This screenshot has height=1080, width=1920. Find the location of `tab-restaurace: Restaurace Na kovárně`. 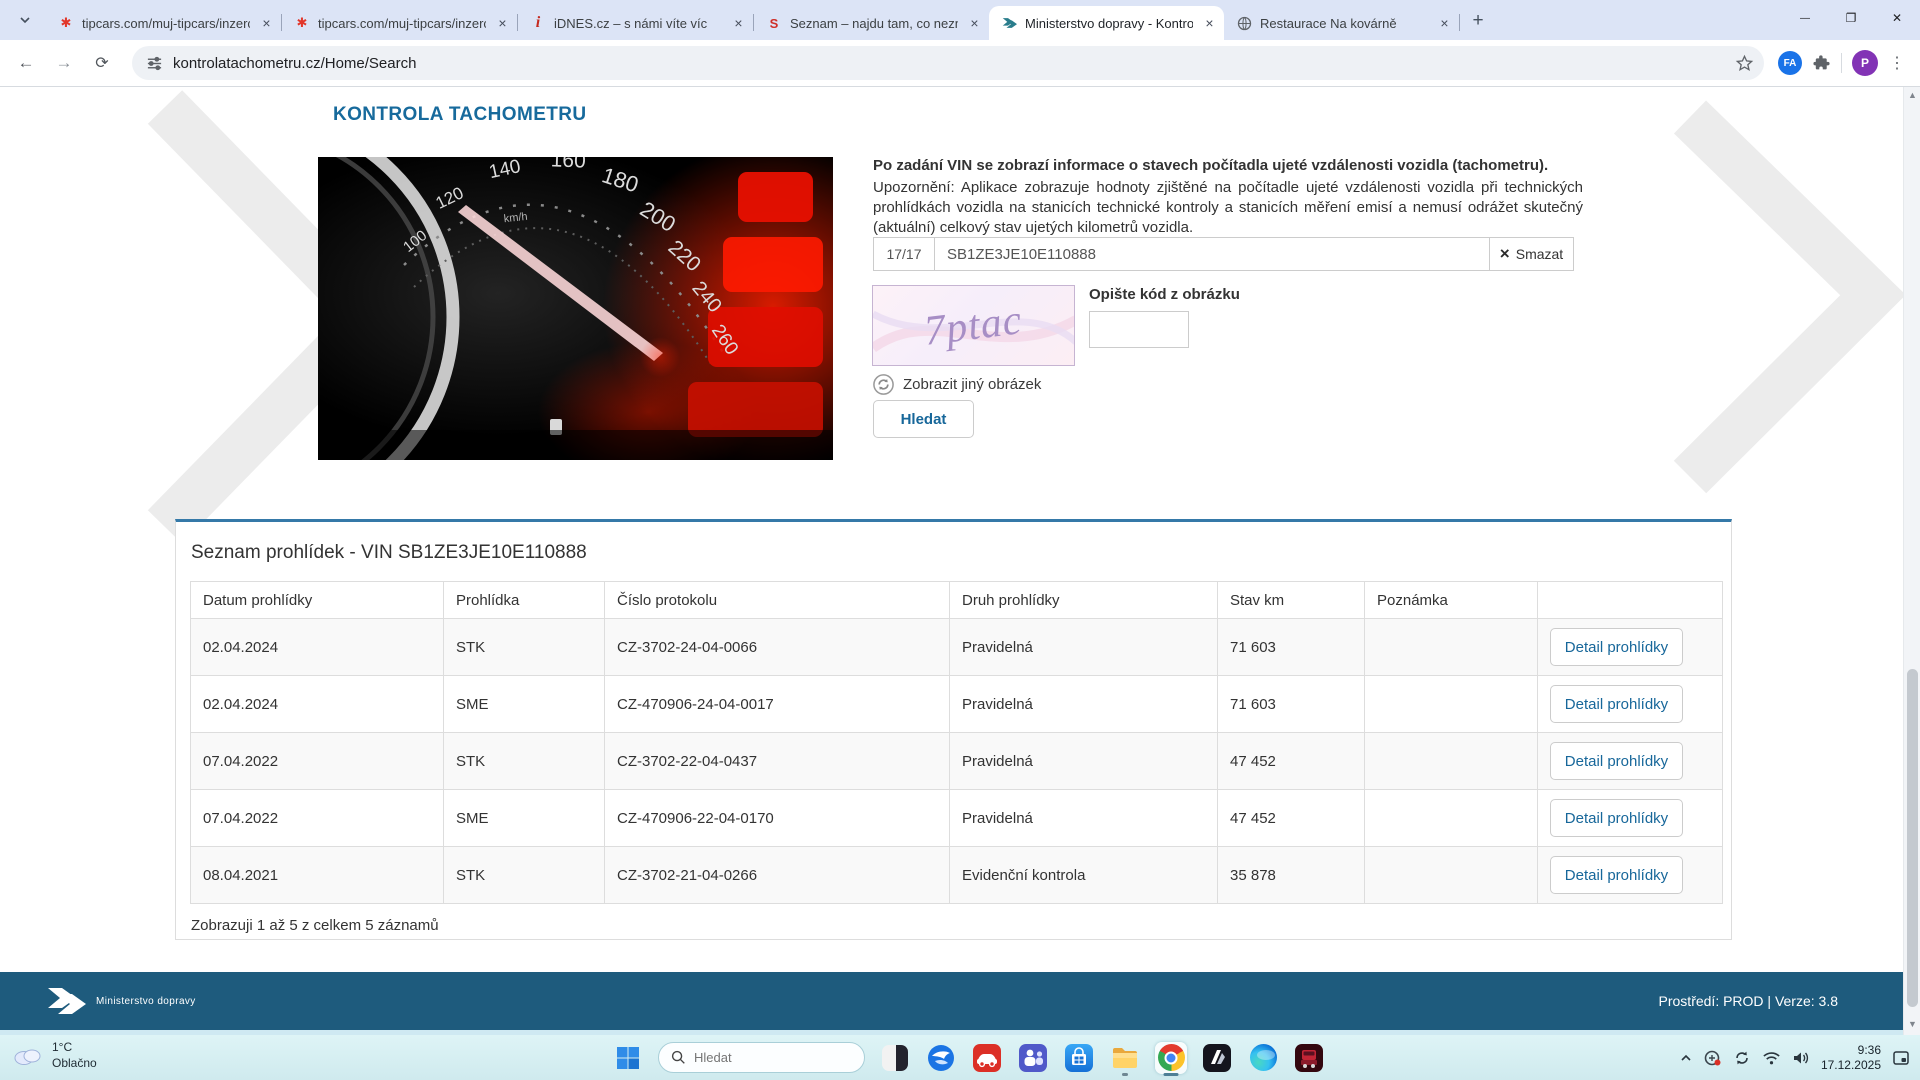

tab-restaurace: Restaurace Na kovárně is located at coordinates (1341, 23).